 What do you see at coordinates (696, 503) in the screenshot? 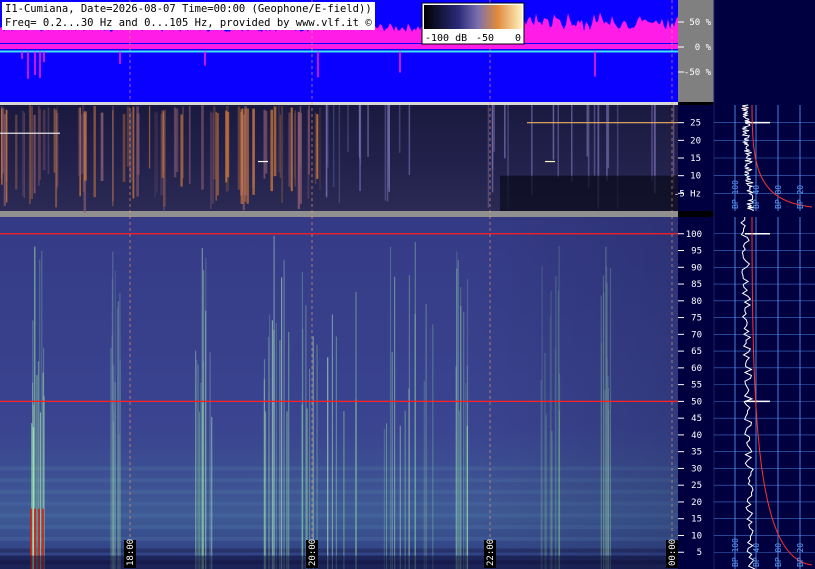
I see `high-tick-label: 20` at bounding box center [696, 503].